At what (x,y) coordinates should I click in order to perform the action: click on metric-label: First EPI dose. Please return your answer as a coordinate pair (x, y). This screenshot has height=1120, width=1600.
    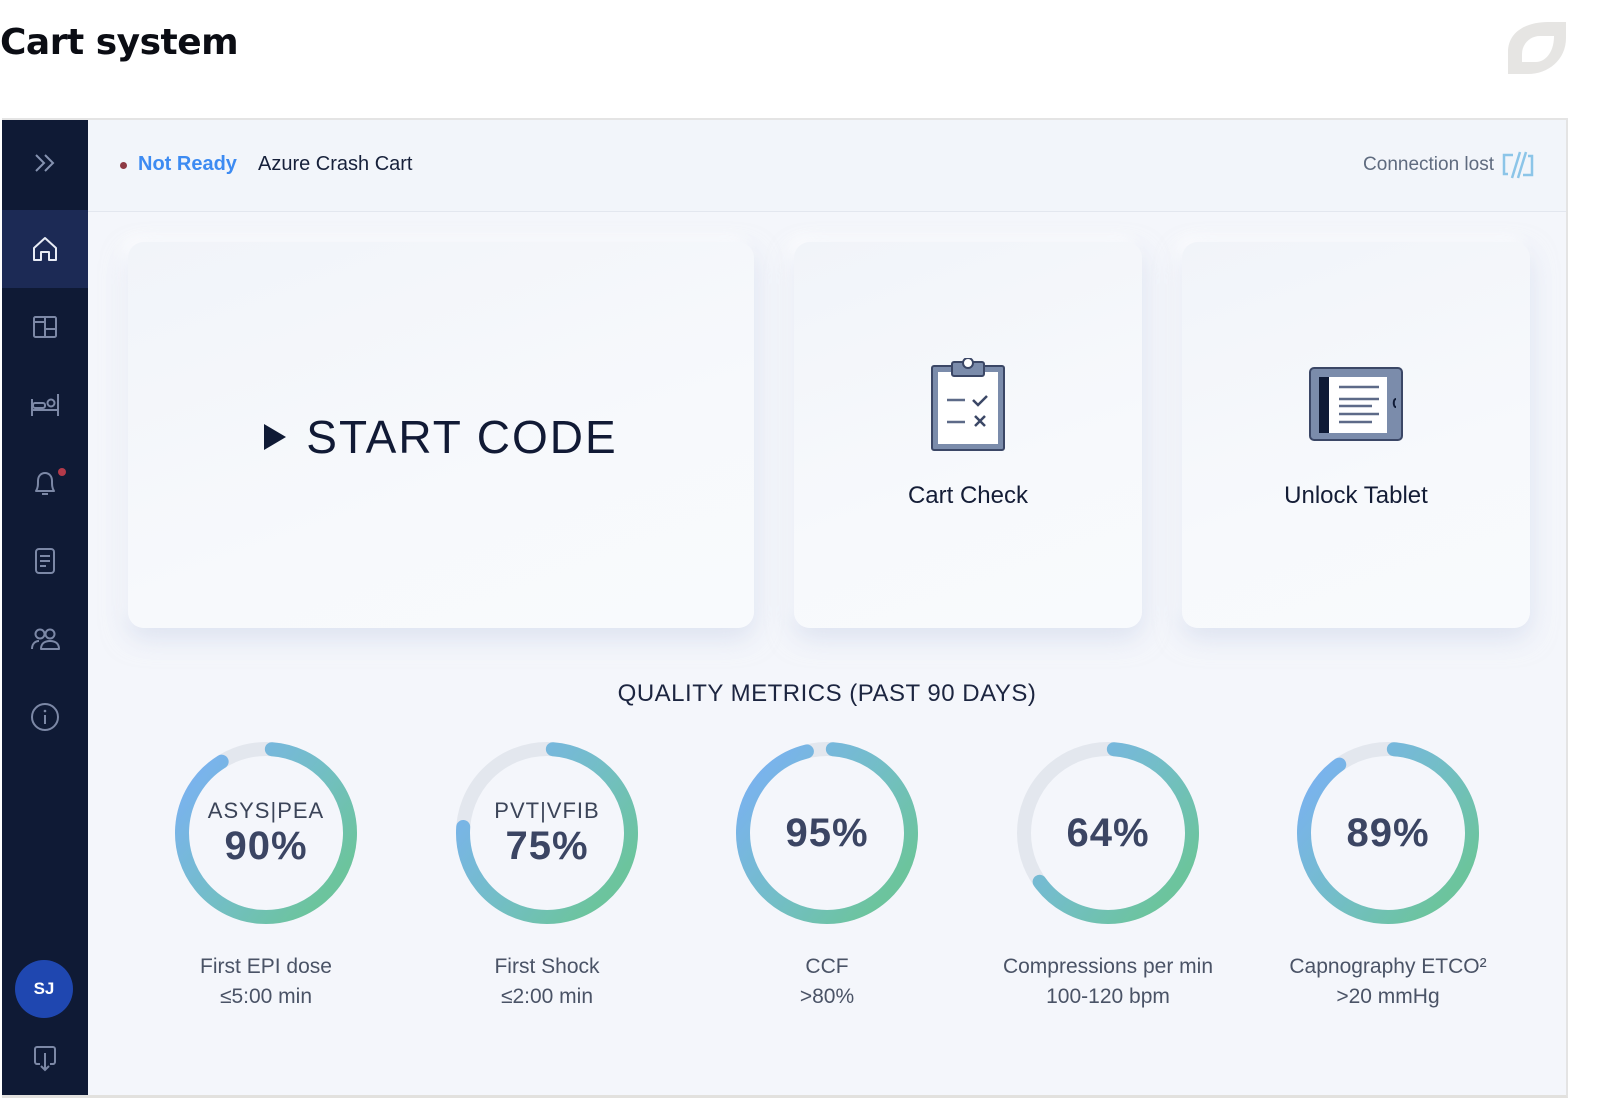
    Looking at the image, I should click on (266, 966).